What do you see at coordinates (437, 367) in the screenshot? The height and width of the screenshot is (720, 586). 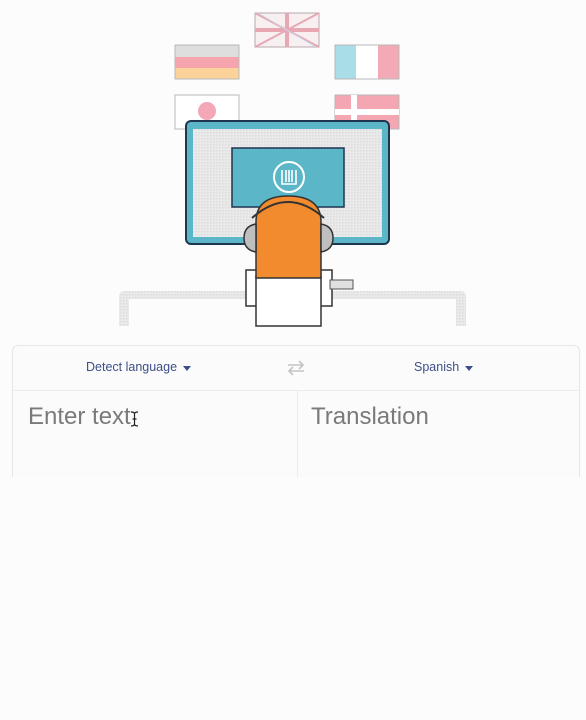 I see `target-language-label: Spanish` at bounding box center [437, 367].